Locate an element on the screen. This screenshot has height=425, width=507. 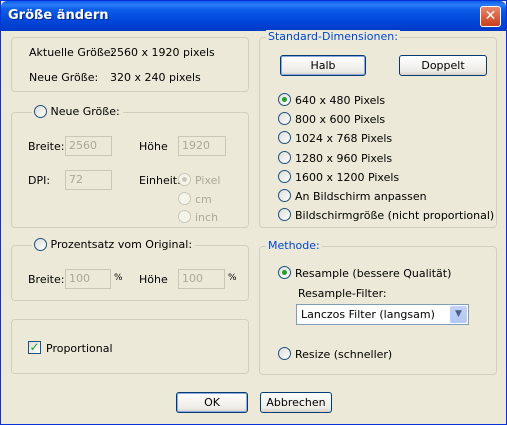
proportional-checkbox: ✓ is located at coordinates (34, 347).